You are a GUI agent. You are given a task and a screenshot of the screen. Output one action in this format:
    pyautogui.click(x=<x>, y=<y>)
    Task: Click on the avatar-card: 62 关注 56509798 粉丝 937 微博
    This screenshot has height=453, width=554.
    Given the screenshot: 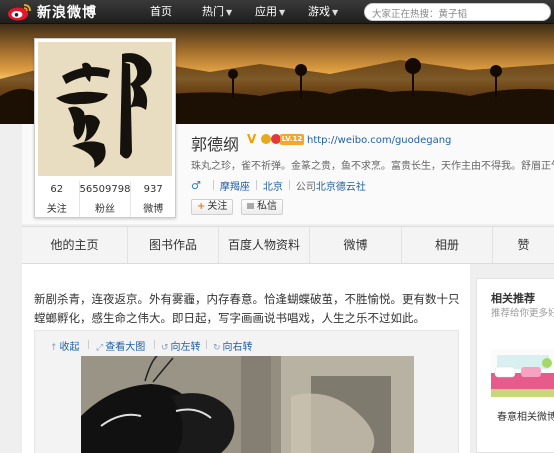 What is the action you would take?
    pyautogui.click(x=105, y=128)
    